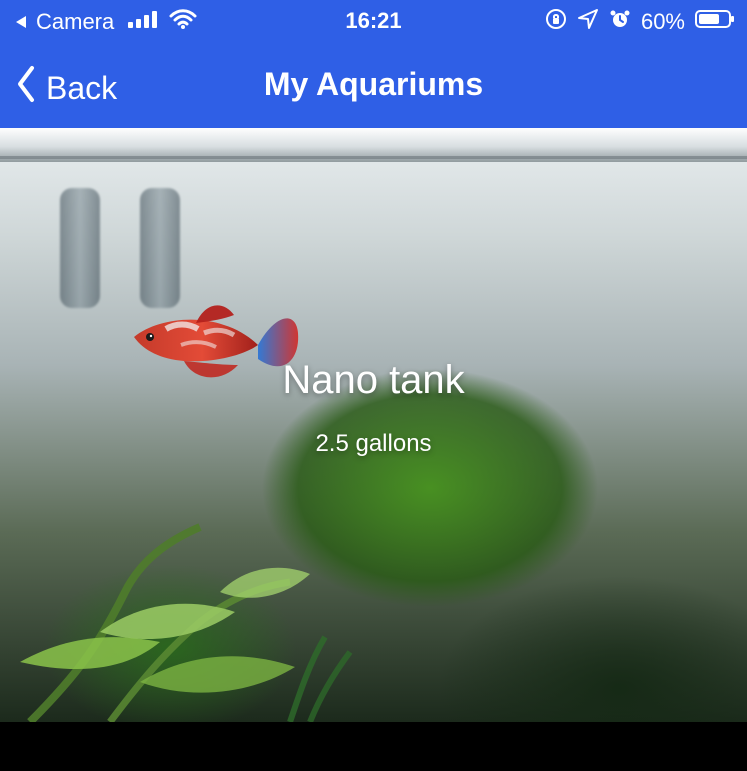 Image resolution: width=747 pixels, height=771 pixels. Describe the element at coordinates (588, 22) in the screenshot. I see `location-arrow-icon` at that location.